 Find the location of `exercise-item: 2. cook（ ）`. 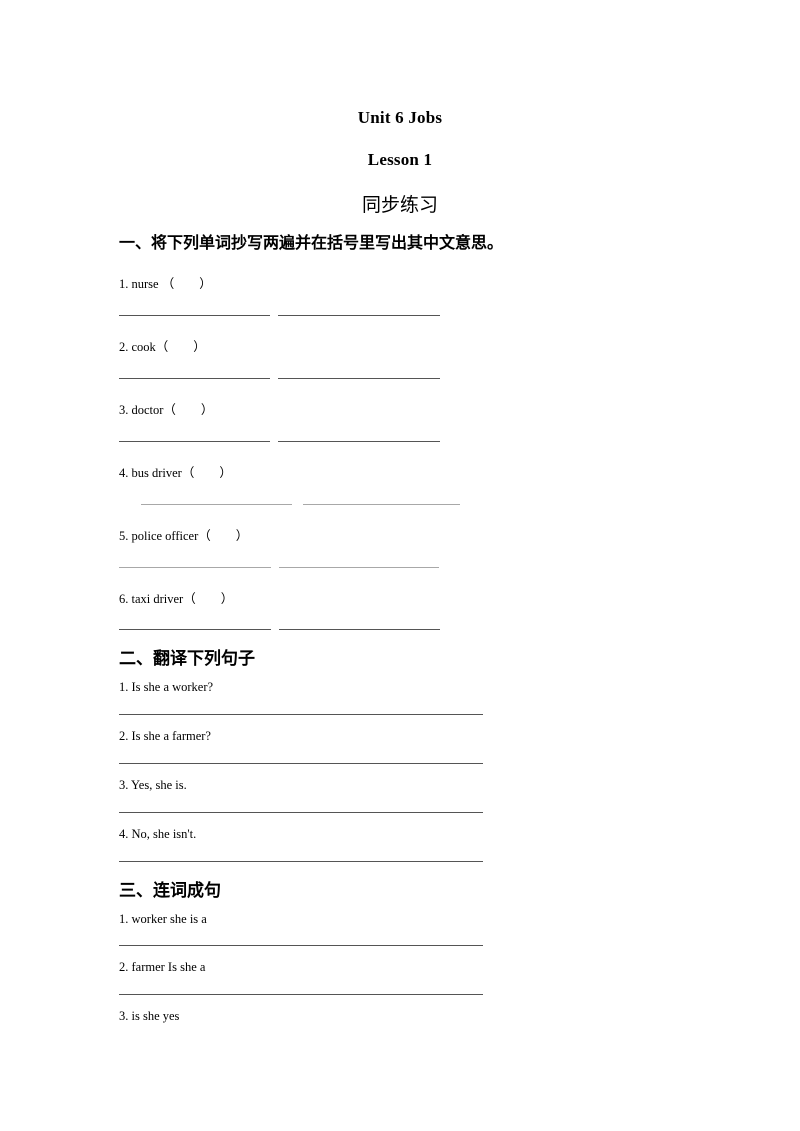

exercise-item: 2. cook（ ） is located at coordinates (162, 347).